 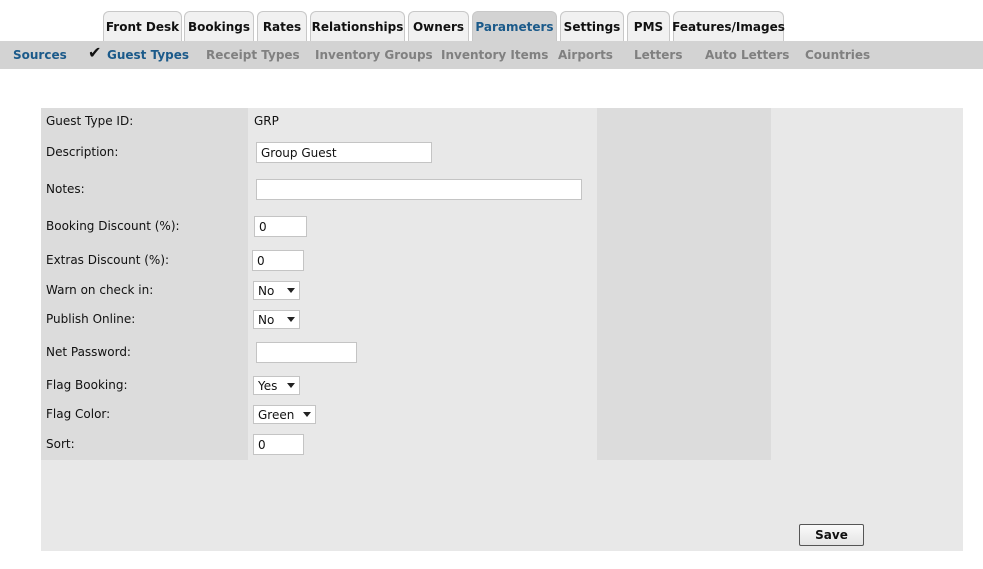 What do you see at coordinates (87, 385) in the screenshot?
I see `flag-booking-label: Flag Booking:` at bounding box center [87, 385].